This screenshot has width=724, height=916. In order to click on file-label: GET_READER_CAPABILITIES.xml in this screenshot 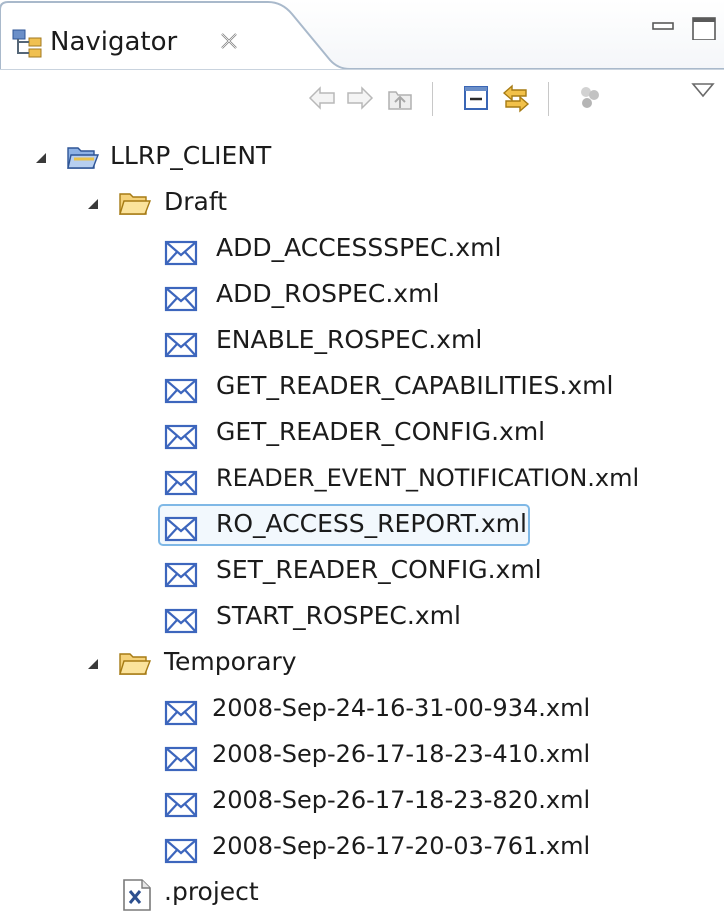, I will do `click(415, 385)`.